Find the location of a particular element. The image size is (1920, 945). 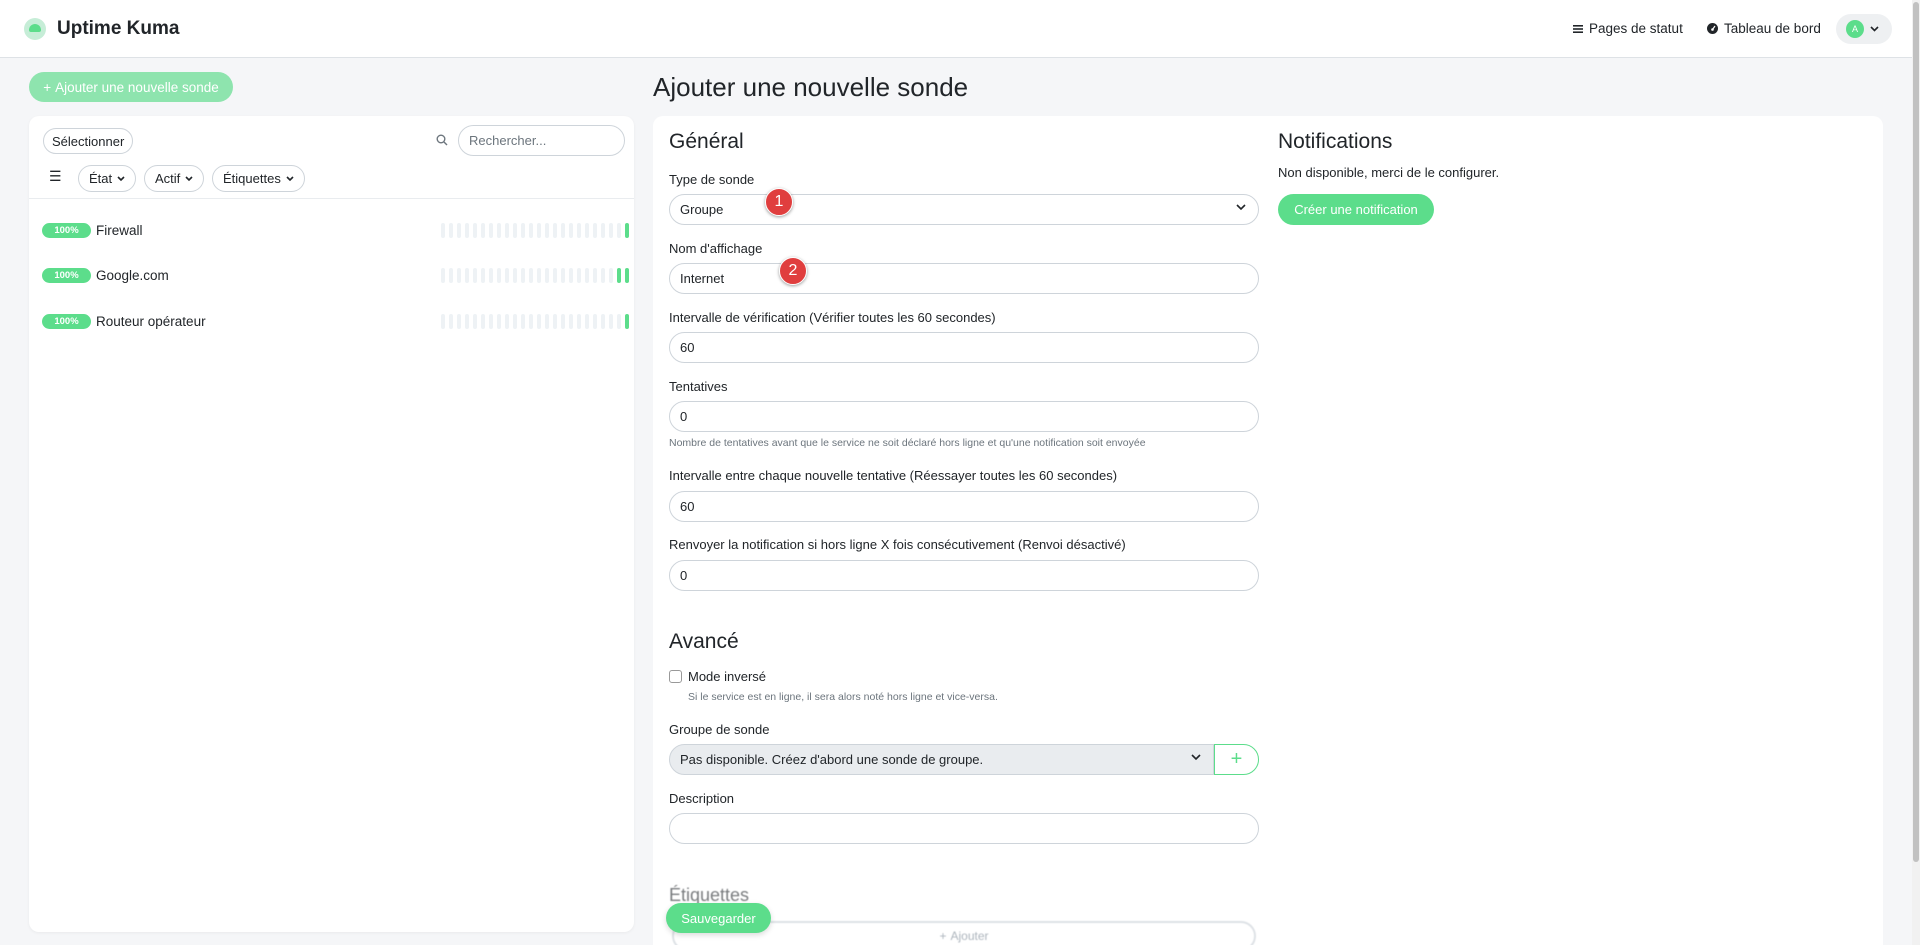

monitor-type-select: Groupe is located at coordinates (964, 209).